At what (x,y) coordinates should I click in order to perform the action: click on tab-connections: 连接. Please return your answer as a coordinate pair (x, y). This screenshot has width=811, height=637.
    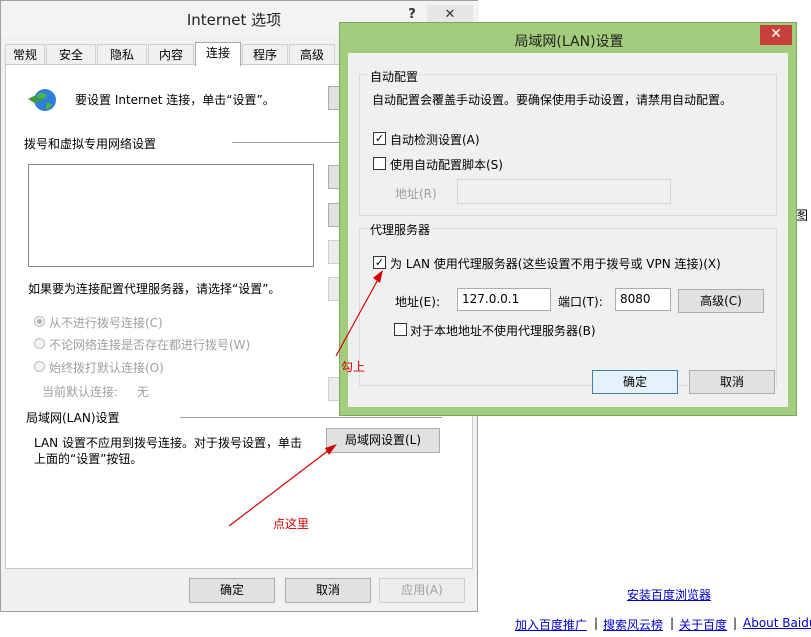
    Looking at the image, I should click on (218, 54).